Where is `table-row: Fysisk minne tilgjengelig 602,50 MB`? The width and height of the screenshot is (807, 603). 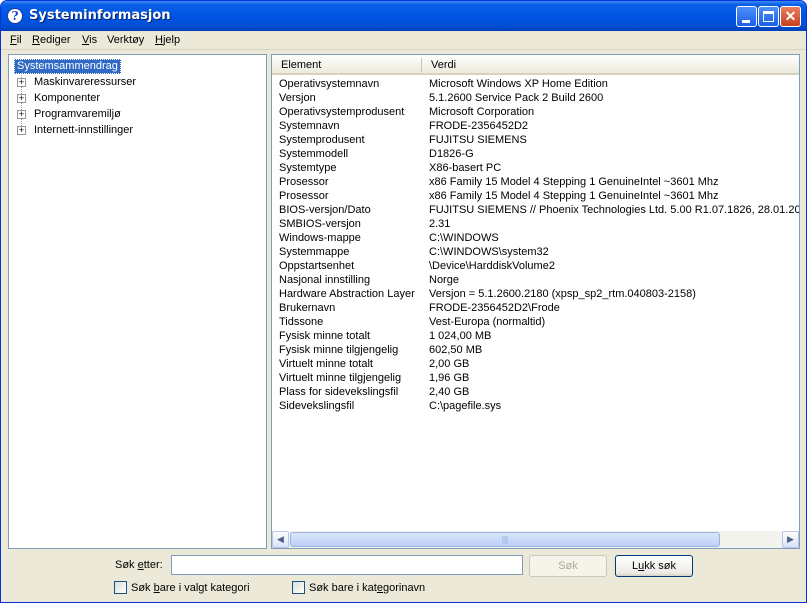
table-row: Fysisk minne tilgjengelig 602,50 MB is located at coordinates (535, 351).